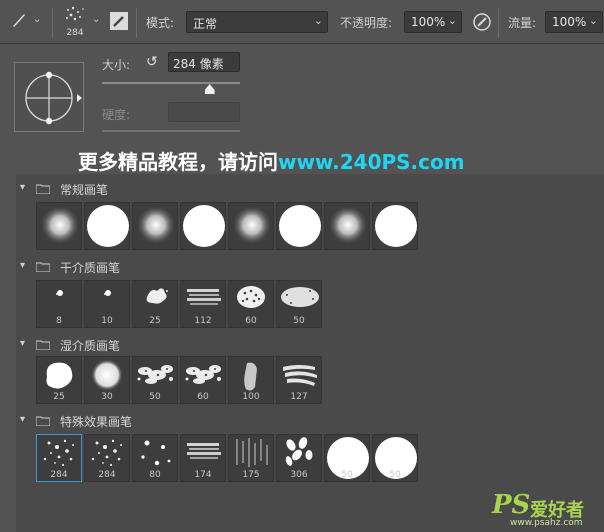 The height and width of the screenshot is (532, 604). Describe the element at coordinates (204, 112) in the screenshot. I see `hardness-input` at that location.